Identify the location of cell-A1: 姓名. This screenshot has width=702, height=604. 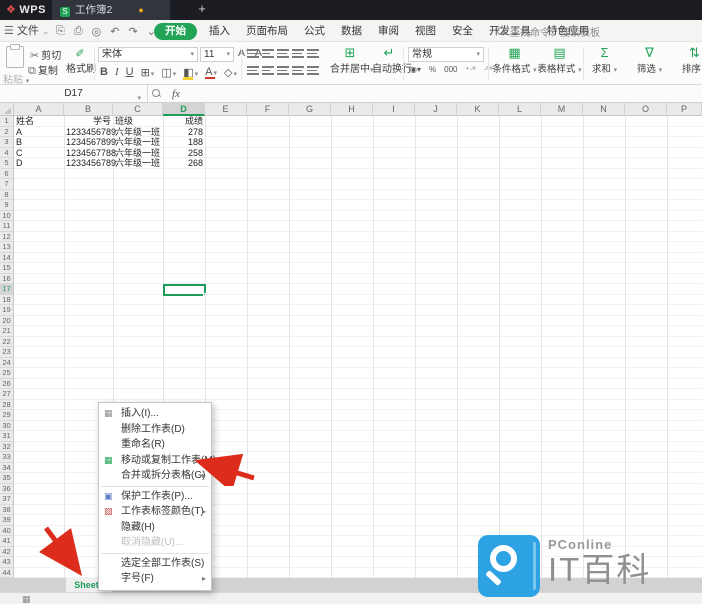
(39, 121).